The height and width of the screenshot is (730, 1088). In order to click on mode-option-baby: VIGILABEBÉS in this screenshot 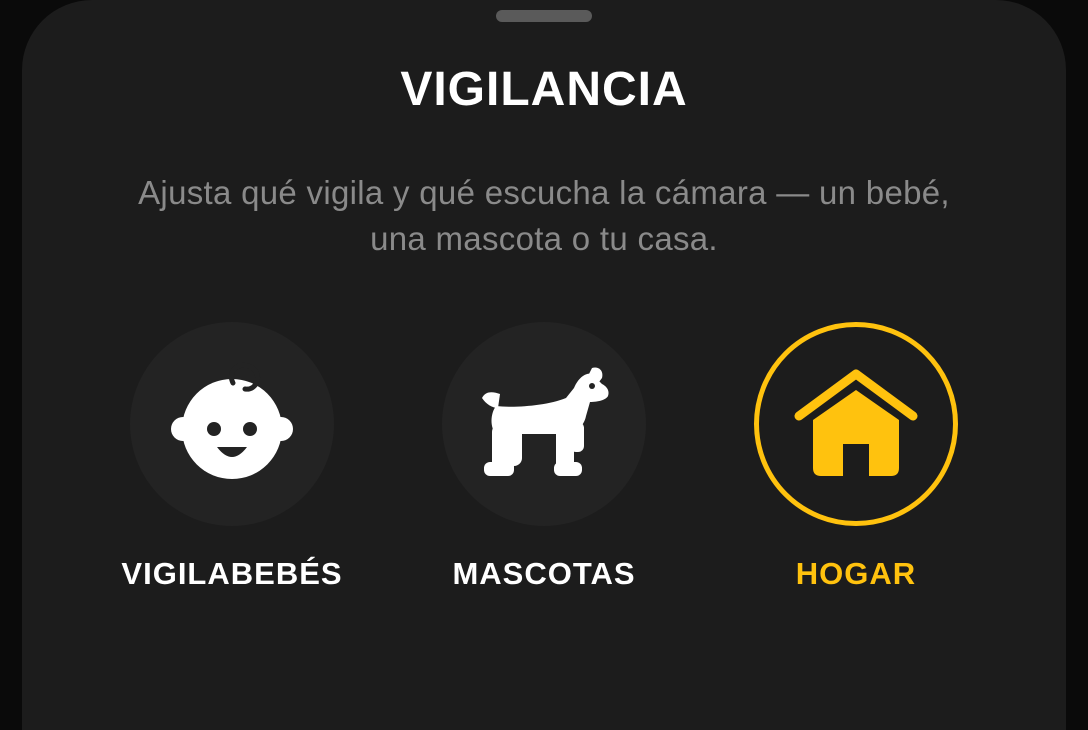, I will do `click(232, 457)`.